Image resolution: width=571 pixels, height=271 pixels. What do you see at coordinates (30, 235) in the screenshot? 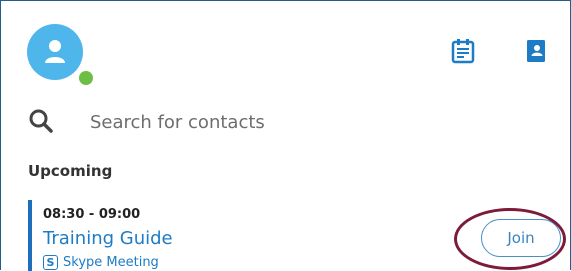
I see `meeting-accent-bar` at bounding box center [30, 235].